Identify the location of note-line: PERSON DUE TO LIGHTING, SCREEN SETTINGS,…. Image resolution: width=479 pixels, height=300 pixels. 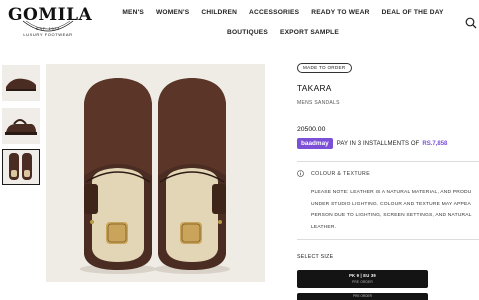
(391, 215).